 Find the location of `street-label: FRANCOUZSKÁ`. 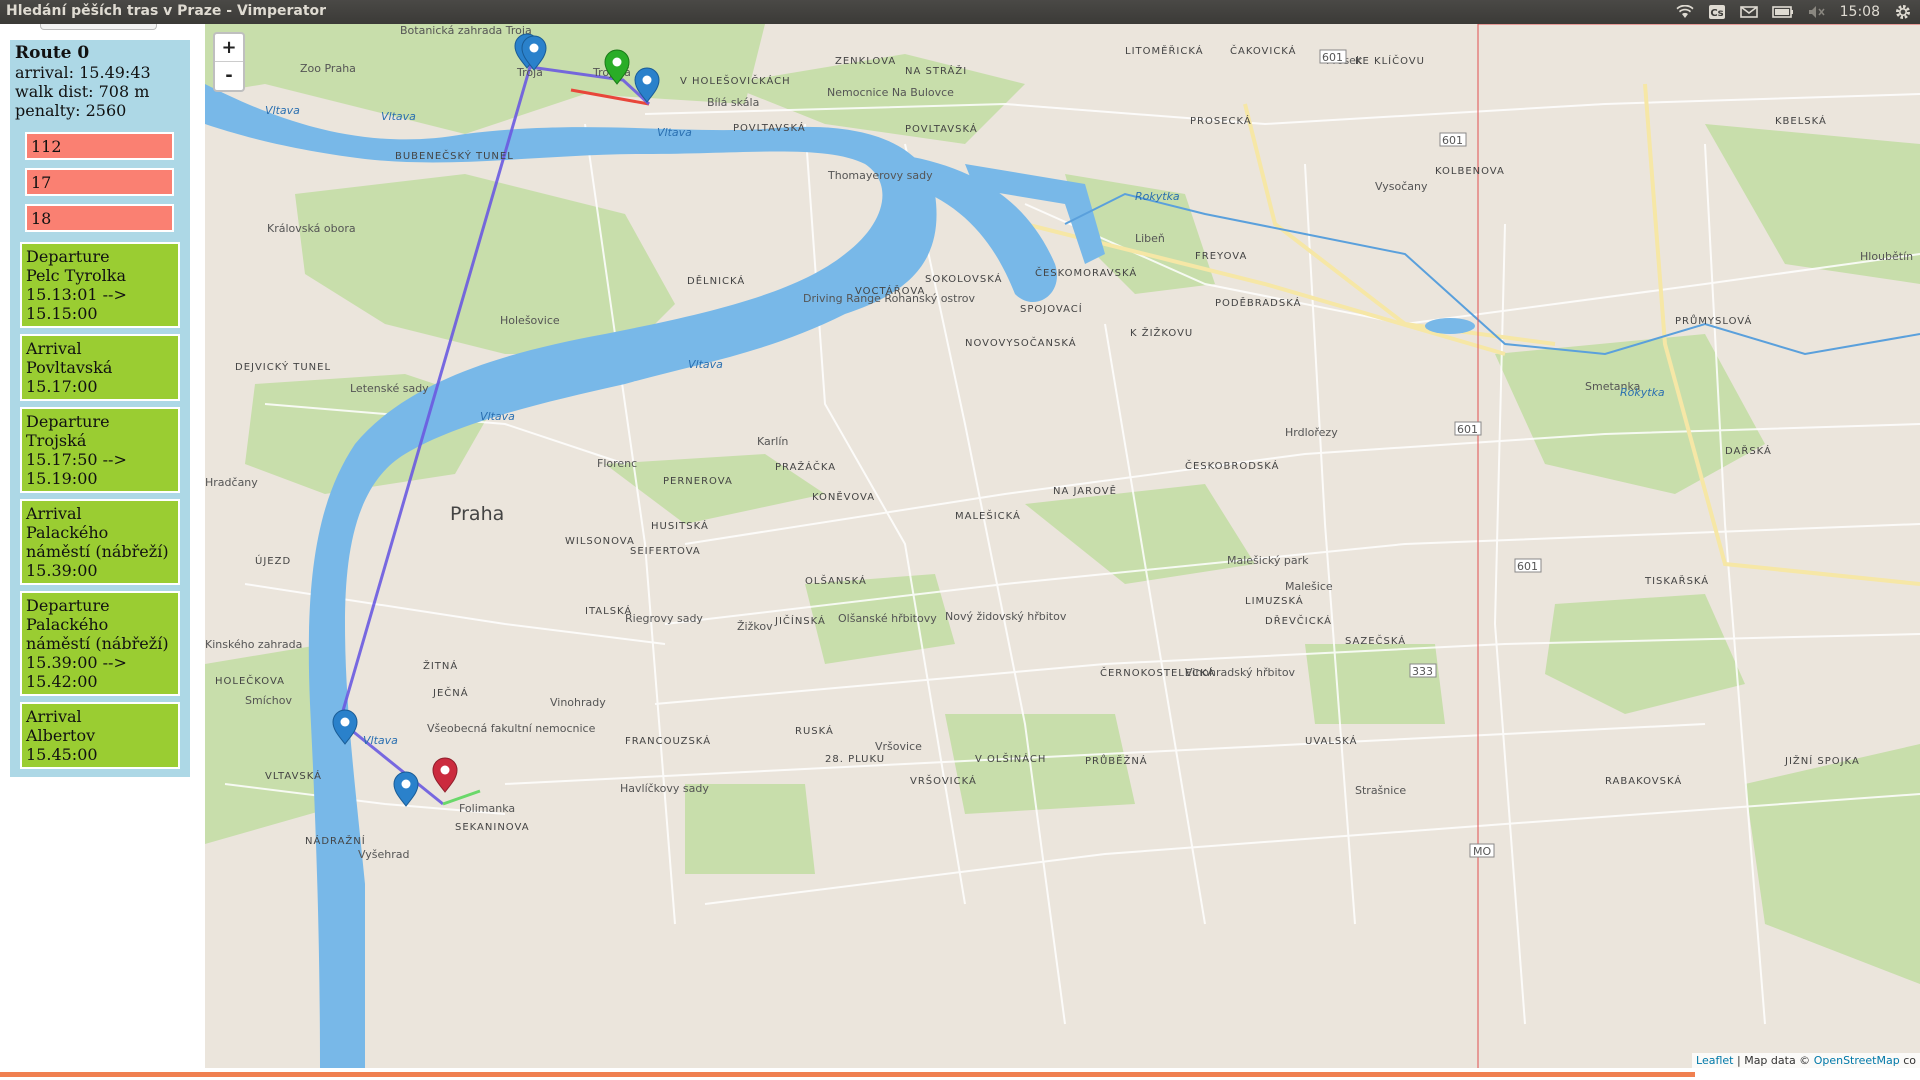

street-label: FRANCOUZSKÁ is located at coordinates (668, 740).